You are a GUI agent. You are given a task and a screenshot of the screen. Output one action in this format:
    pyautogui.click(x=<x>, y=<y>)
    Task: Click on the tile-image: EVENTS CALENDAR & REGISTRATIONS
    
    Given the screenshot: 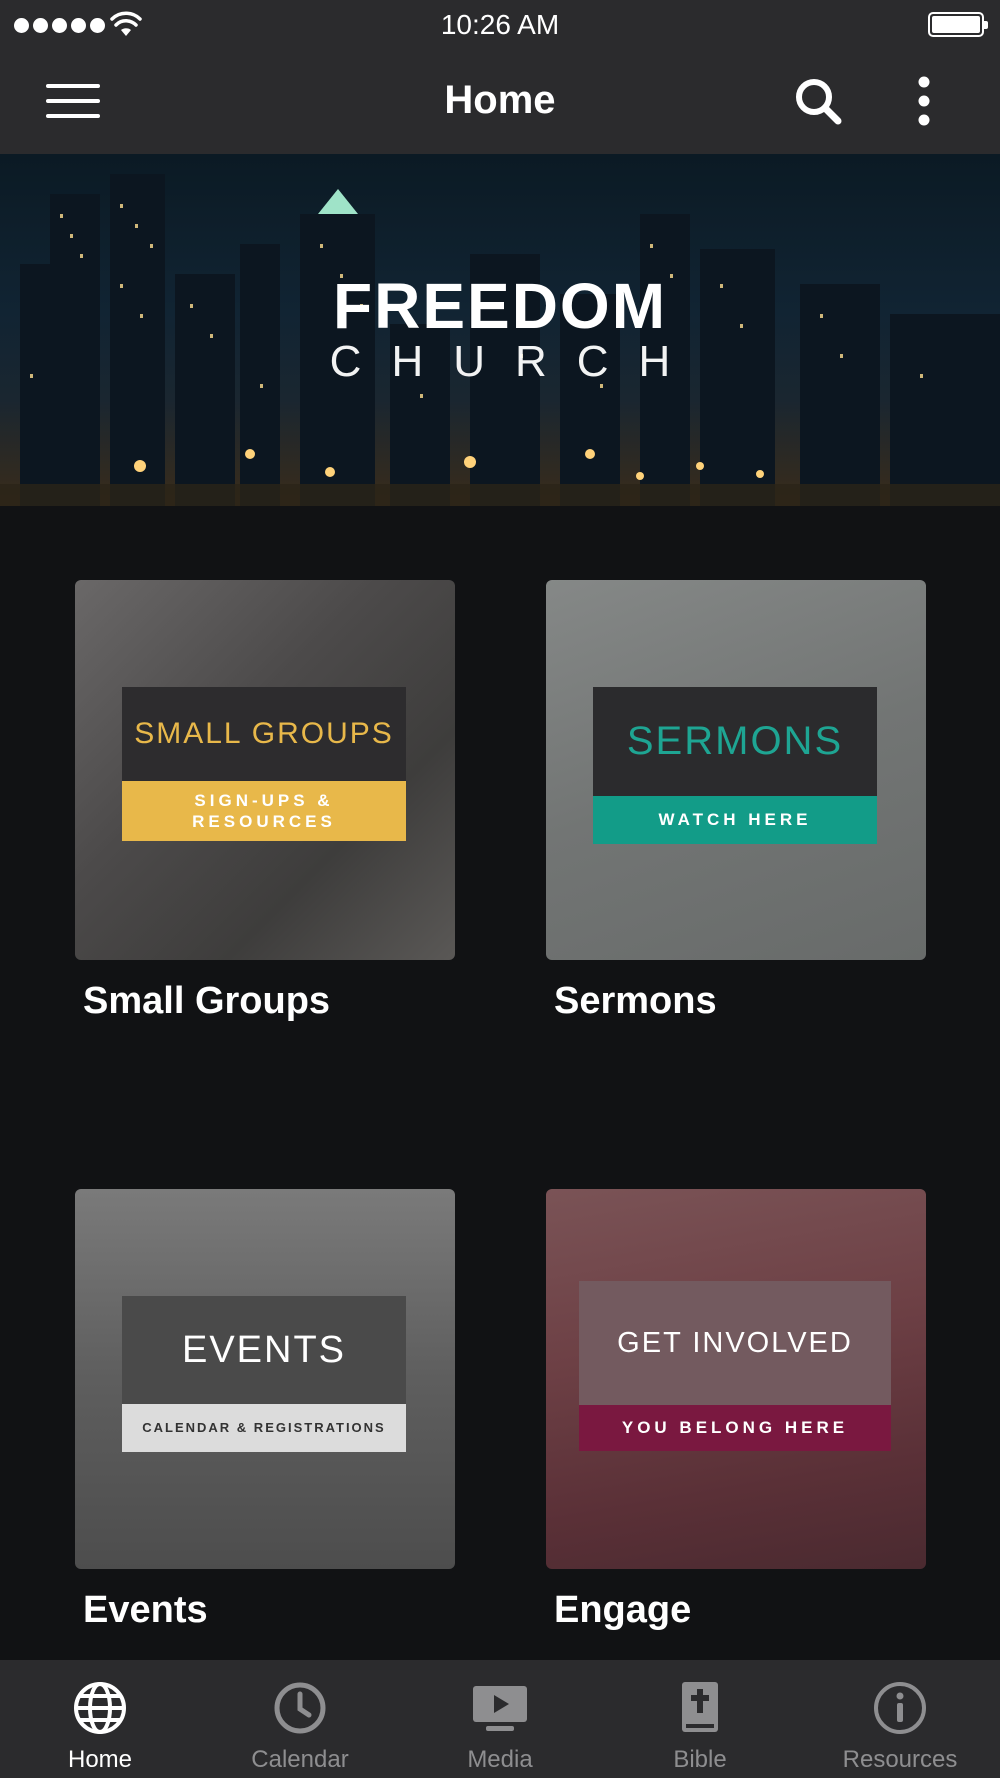 What is the action you would take?
    pyautogui.click(x=265, y=1379)
    